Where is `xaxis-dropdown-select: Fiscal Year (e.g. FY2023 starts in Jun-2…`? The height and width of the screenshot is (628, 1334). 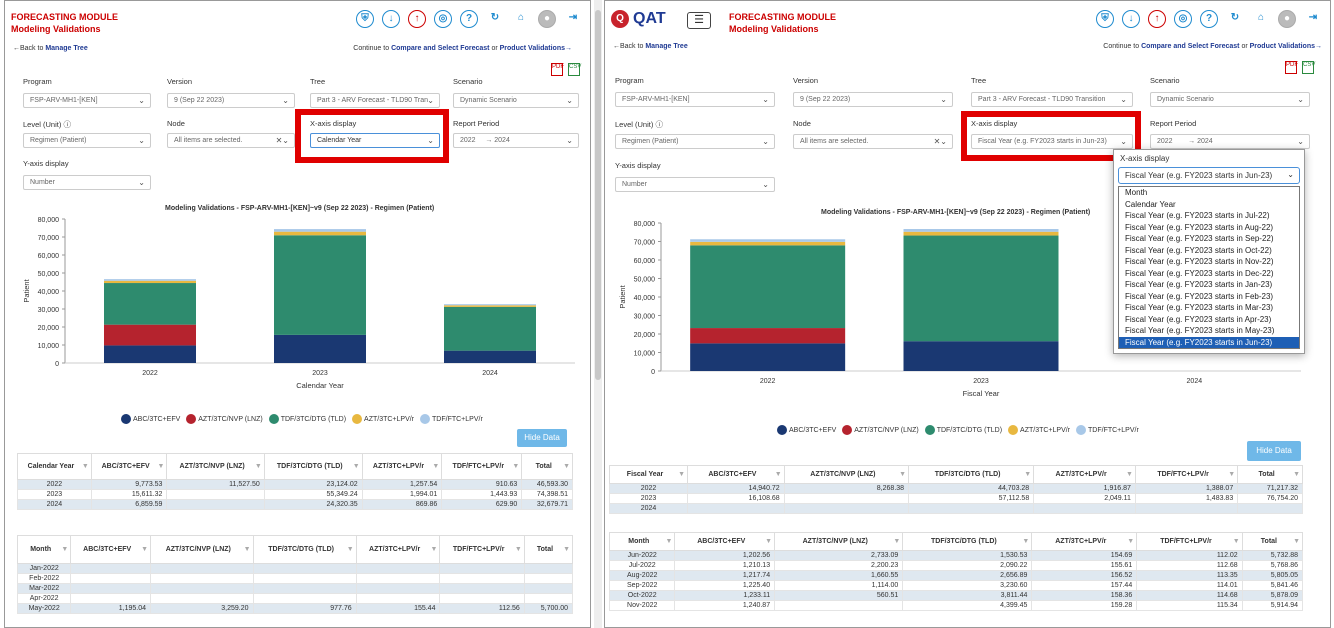 xaxis-dropdown-select: Fiscal Year (e.g. FY2023 starts in Jun-2… is located at coordinates (1209, 175).